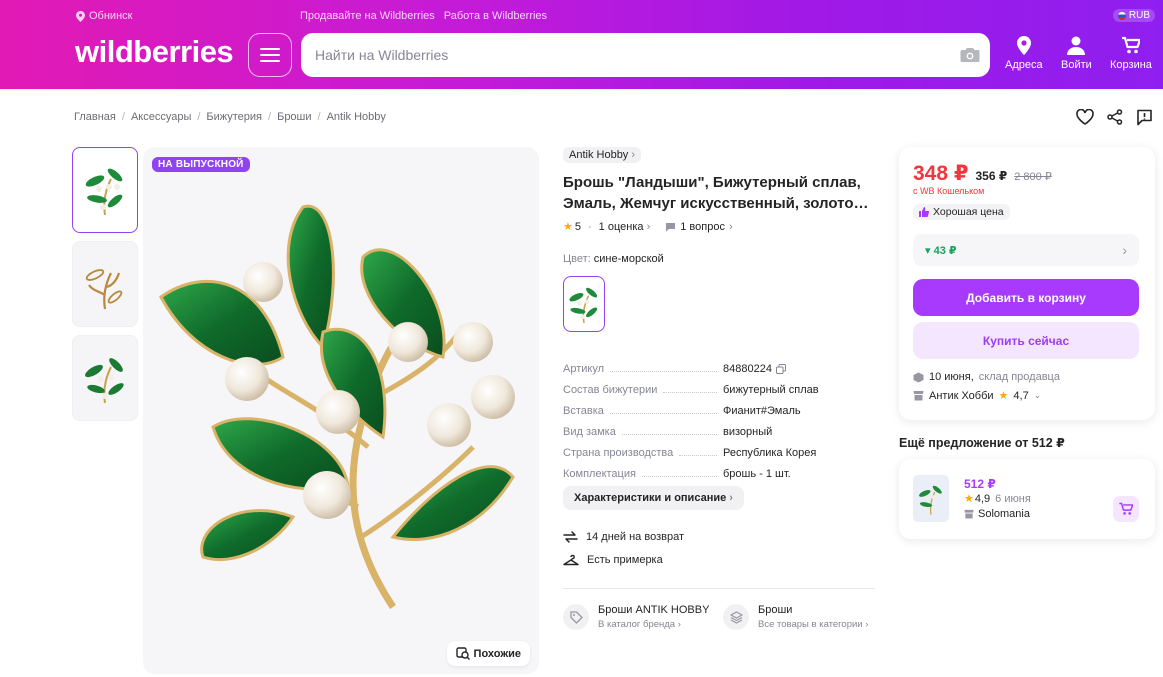 The width and height of the screenshot is (1163, 677). Describe the element at coordinates (625, 55) in the screenshot. I see `search-input` at that location.